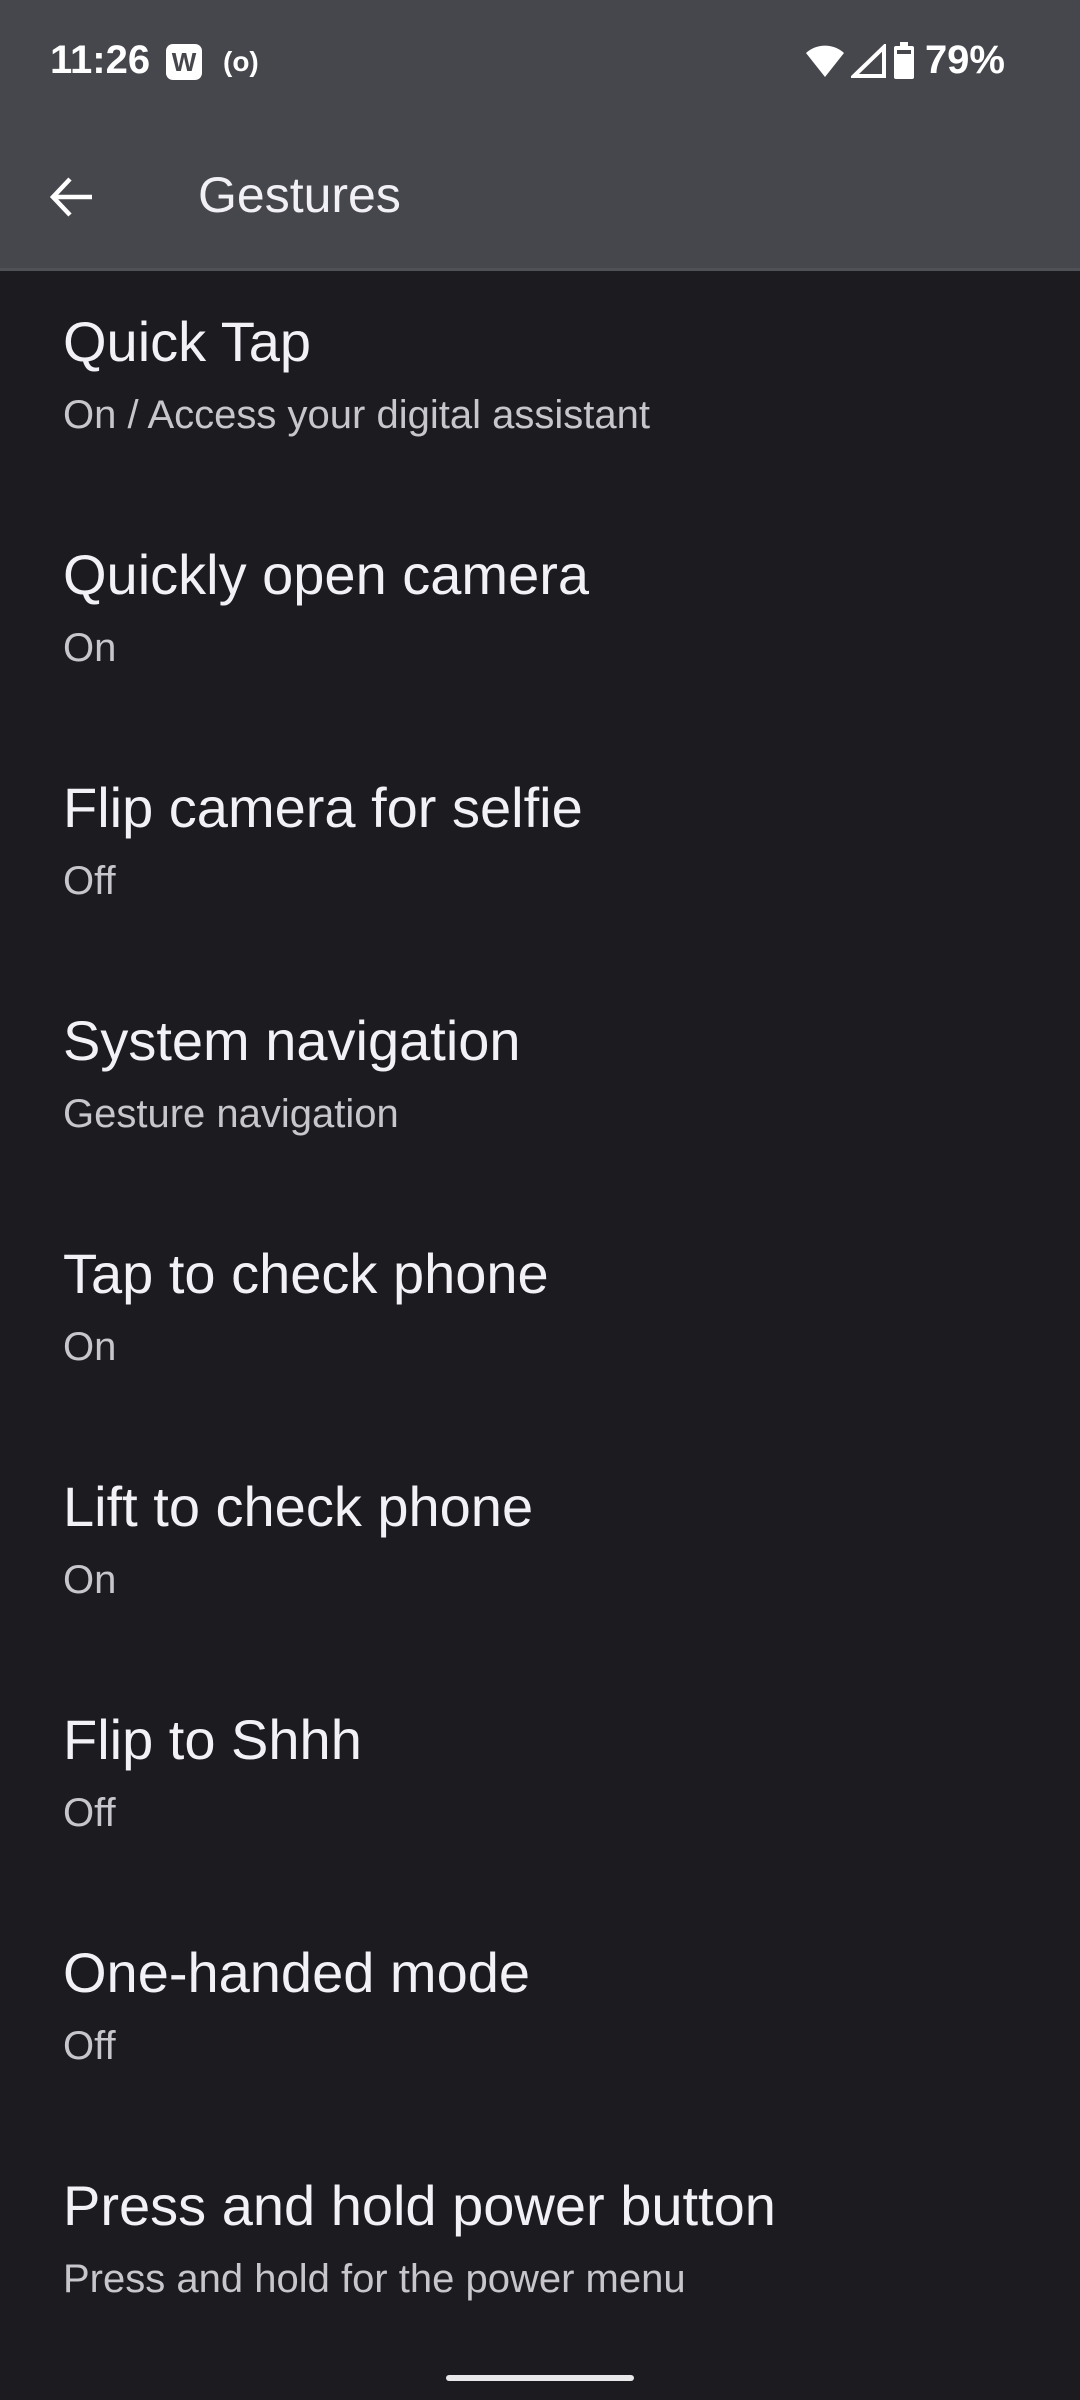  I want to click on setting-title: Flip to Shhh, so click(212, 1739).